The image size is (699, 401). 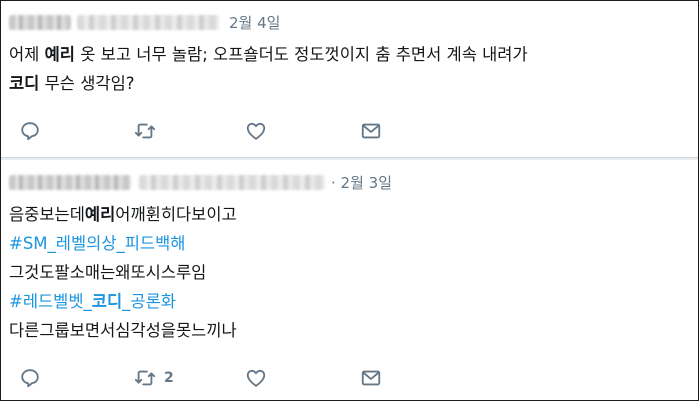 I want to click on tweet-header: 2월 4일, so click(x=144, y=22).